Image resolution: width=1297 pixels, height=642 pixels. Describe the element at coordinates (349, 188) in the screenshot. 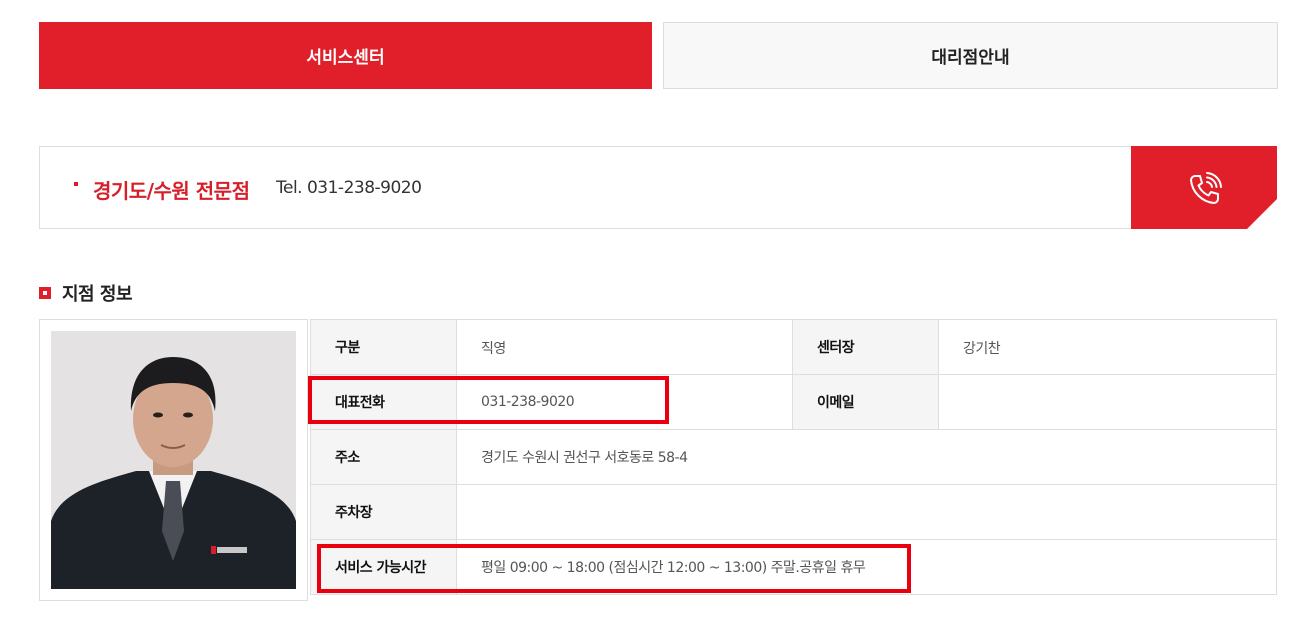

I see `branch-tel: Tel. 031-238-9020` at that location.